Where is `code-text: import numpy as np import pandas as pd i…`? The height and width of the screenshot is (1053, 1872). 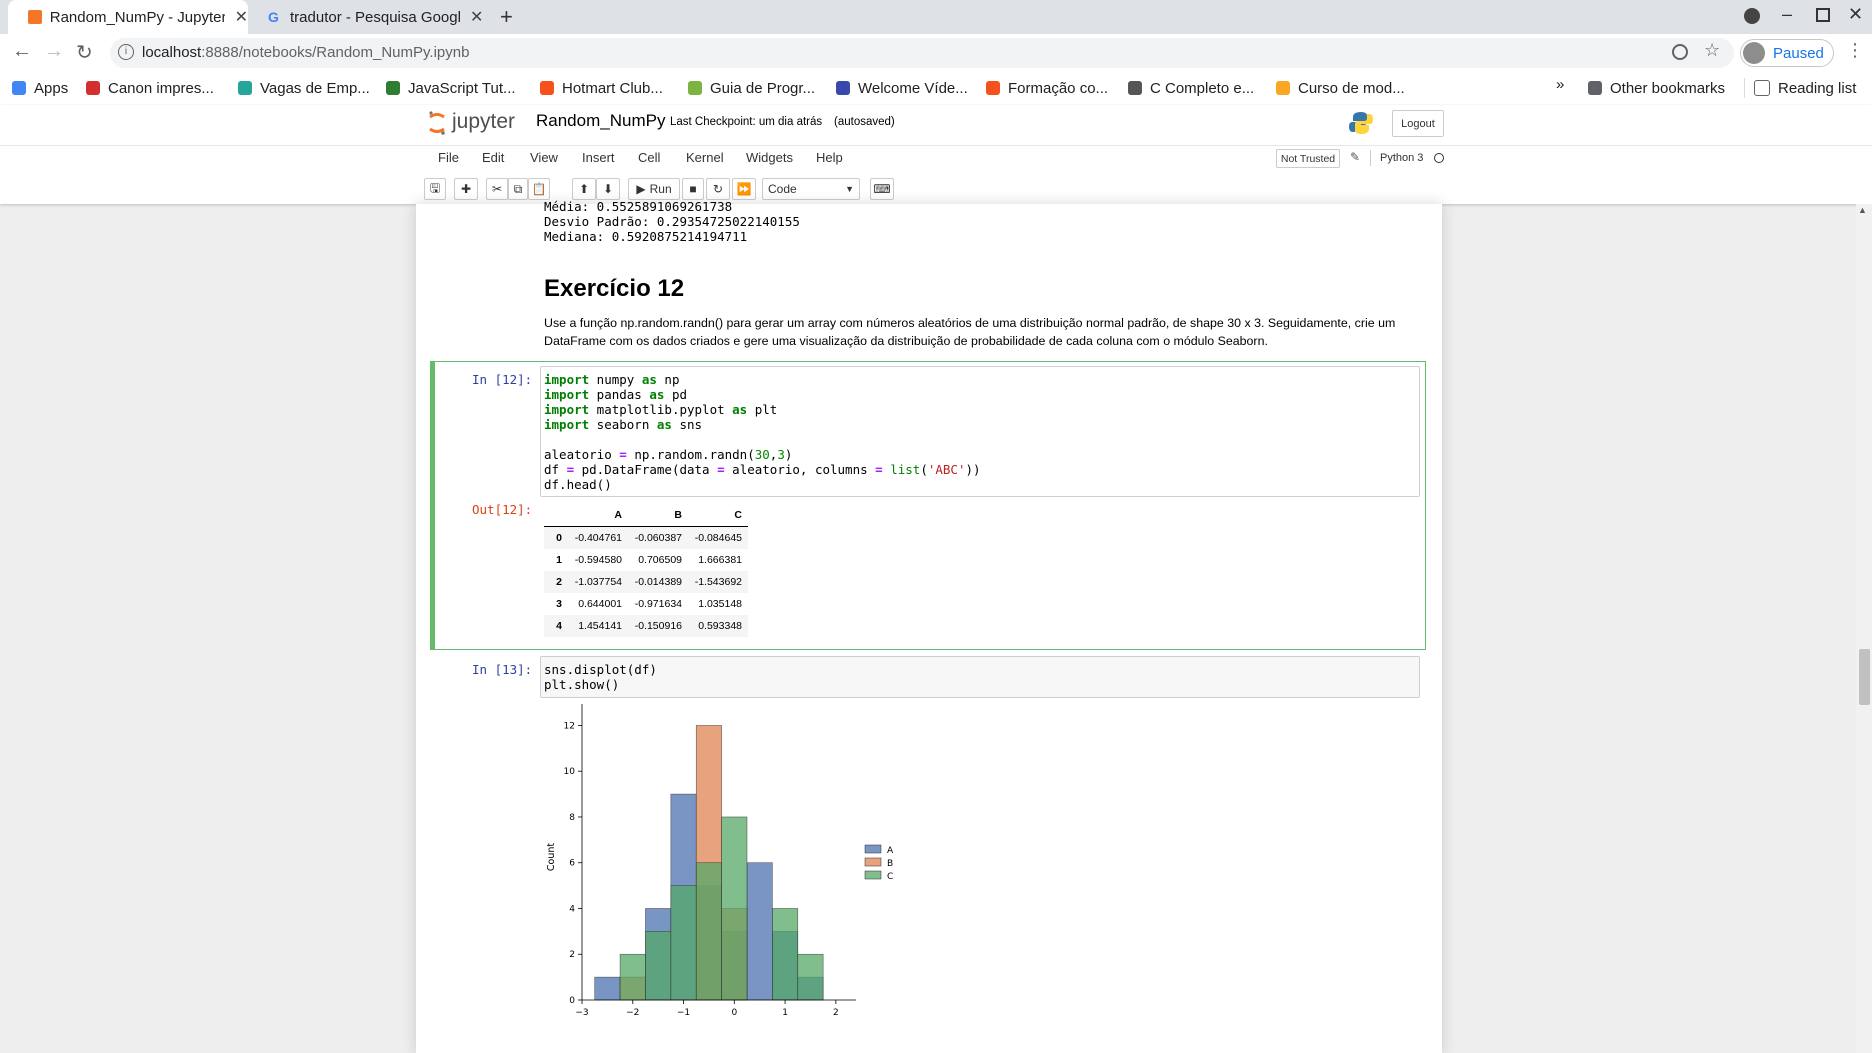 code-text: import numpy as np import pandas as pd i… is located at coordinates (762, 432).